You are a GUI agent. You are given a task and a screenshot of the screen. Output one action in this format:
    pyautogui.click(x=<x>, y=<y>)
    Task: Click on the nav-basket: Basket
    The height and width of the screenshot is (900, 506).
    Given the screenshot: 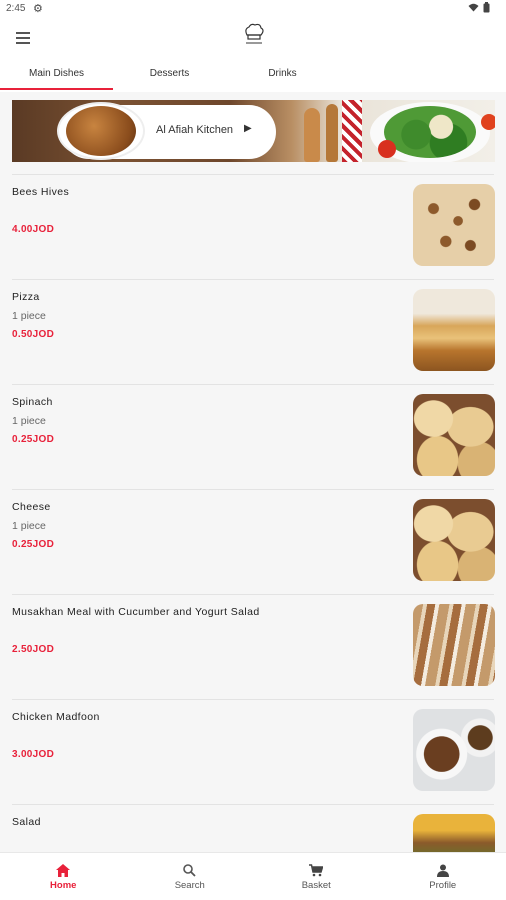 What is the action you would take?
    pyautogui.click(x=316, y=876)
    